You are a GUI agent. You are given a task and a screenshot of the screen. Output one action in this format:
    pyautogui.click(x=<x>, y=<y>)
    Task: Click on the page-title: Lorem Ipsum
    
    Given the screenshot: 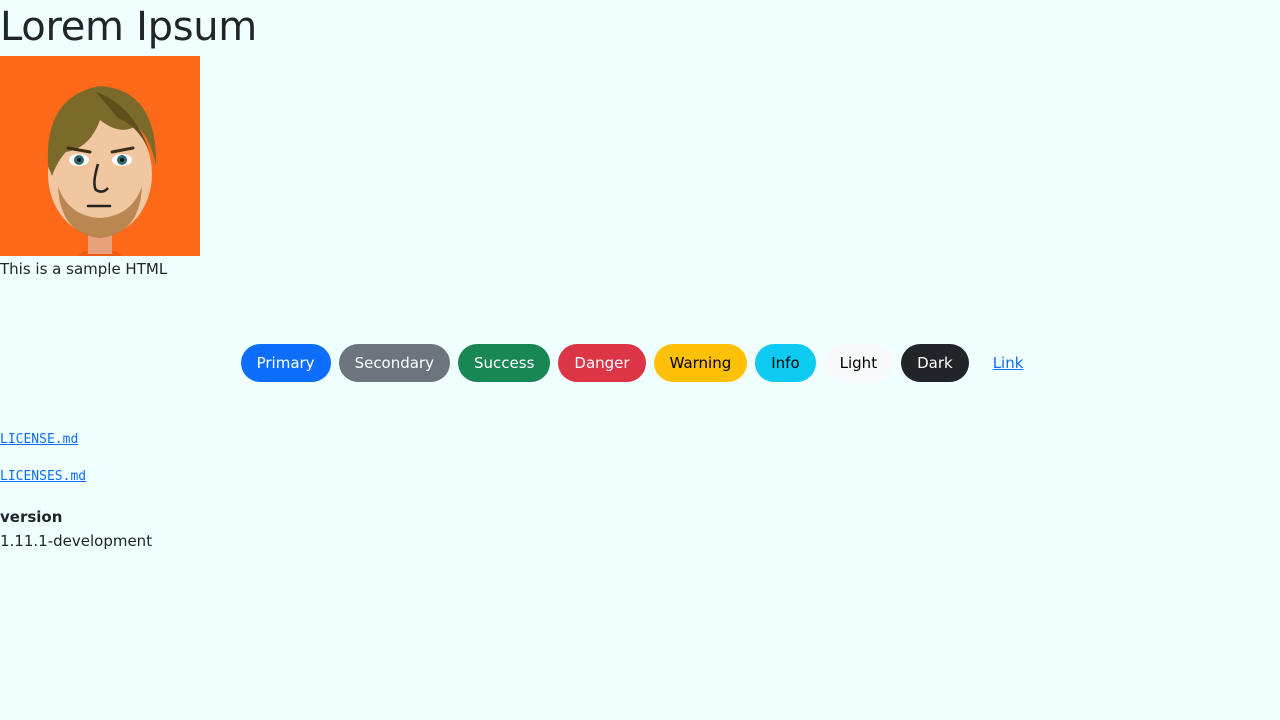 What is the action you would take?
    pyautogui.click(x=128, y=27)
    